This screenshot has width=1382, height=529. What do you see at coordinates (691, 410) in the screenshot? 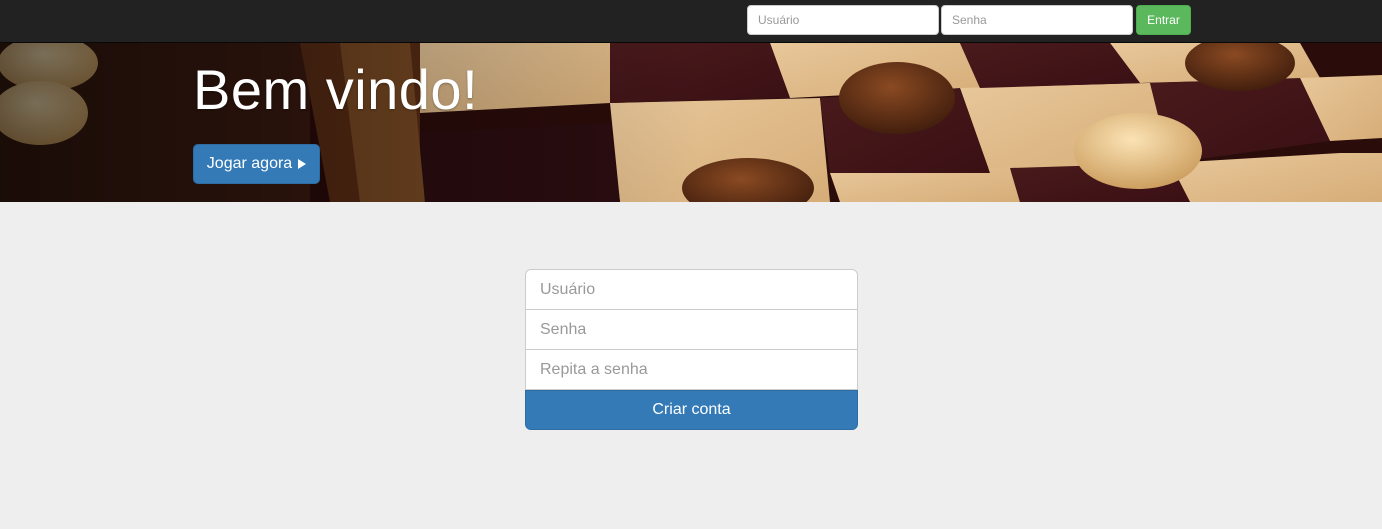
I see `create-account-button: Criar conta` at bounding box center [691, 410].